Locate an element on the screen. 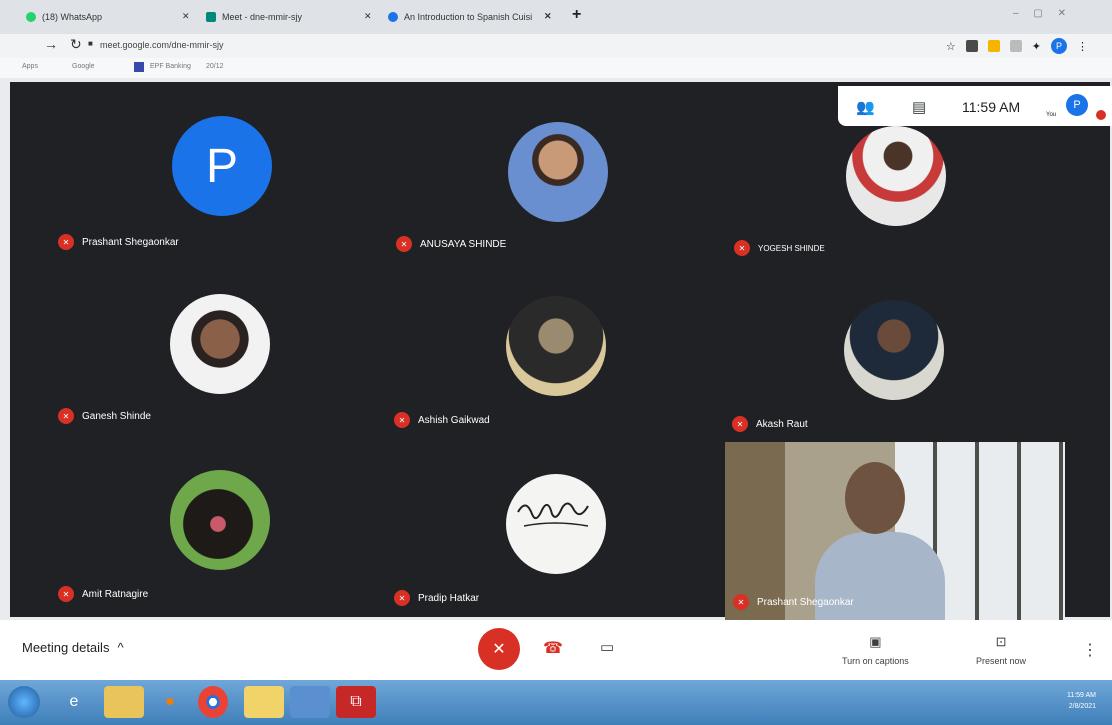 This screenshot has width=1112, height=725. lock-icon: ■ is located at coordinates (90, 43).